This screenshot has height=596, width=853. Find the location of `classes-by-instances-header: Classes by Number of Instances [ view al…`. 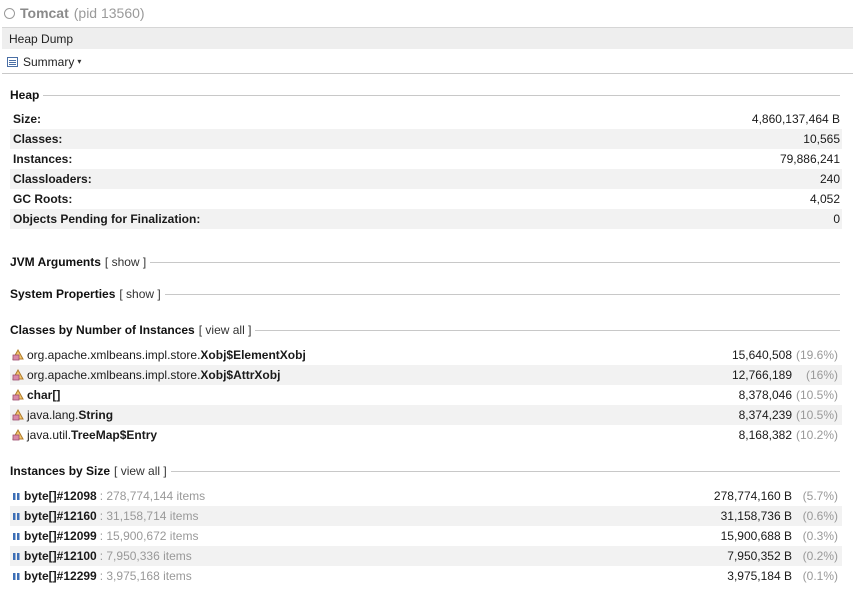

classes-by-instances-header: Classes by Number of Instances [ view al… is located at coordinates (425, 330).